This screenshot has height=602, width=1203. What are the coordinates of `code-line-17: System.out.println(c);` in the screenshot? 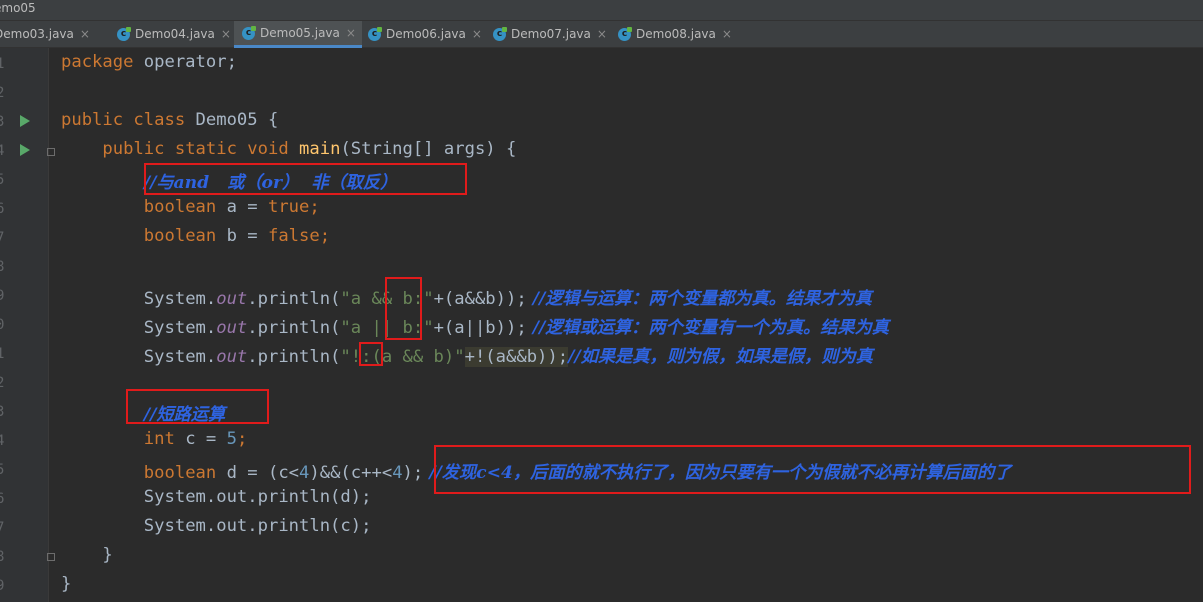 It's located at (216, 526).